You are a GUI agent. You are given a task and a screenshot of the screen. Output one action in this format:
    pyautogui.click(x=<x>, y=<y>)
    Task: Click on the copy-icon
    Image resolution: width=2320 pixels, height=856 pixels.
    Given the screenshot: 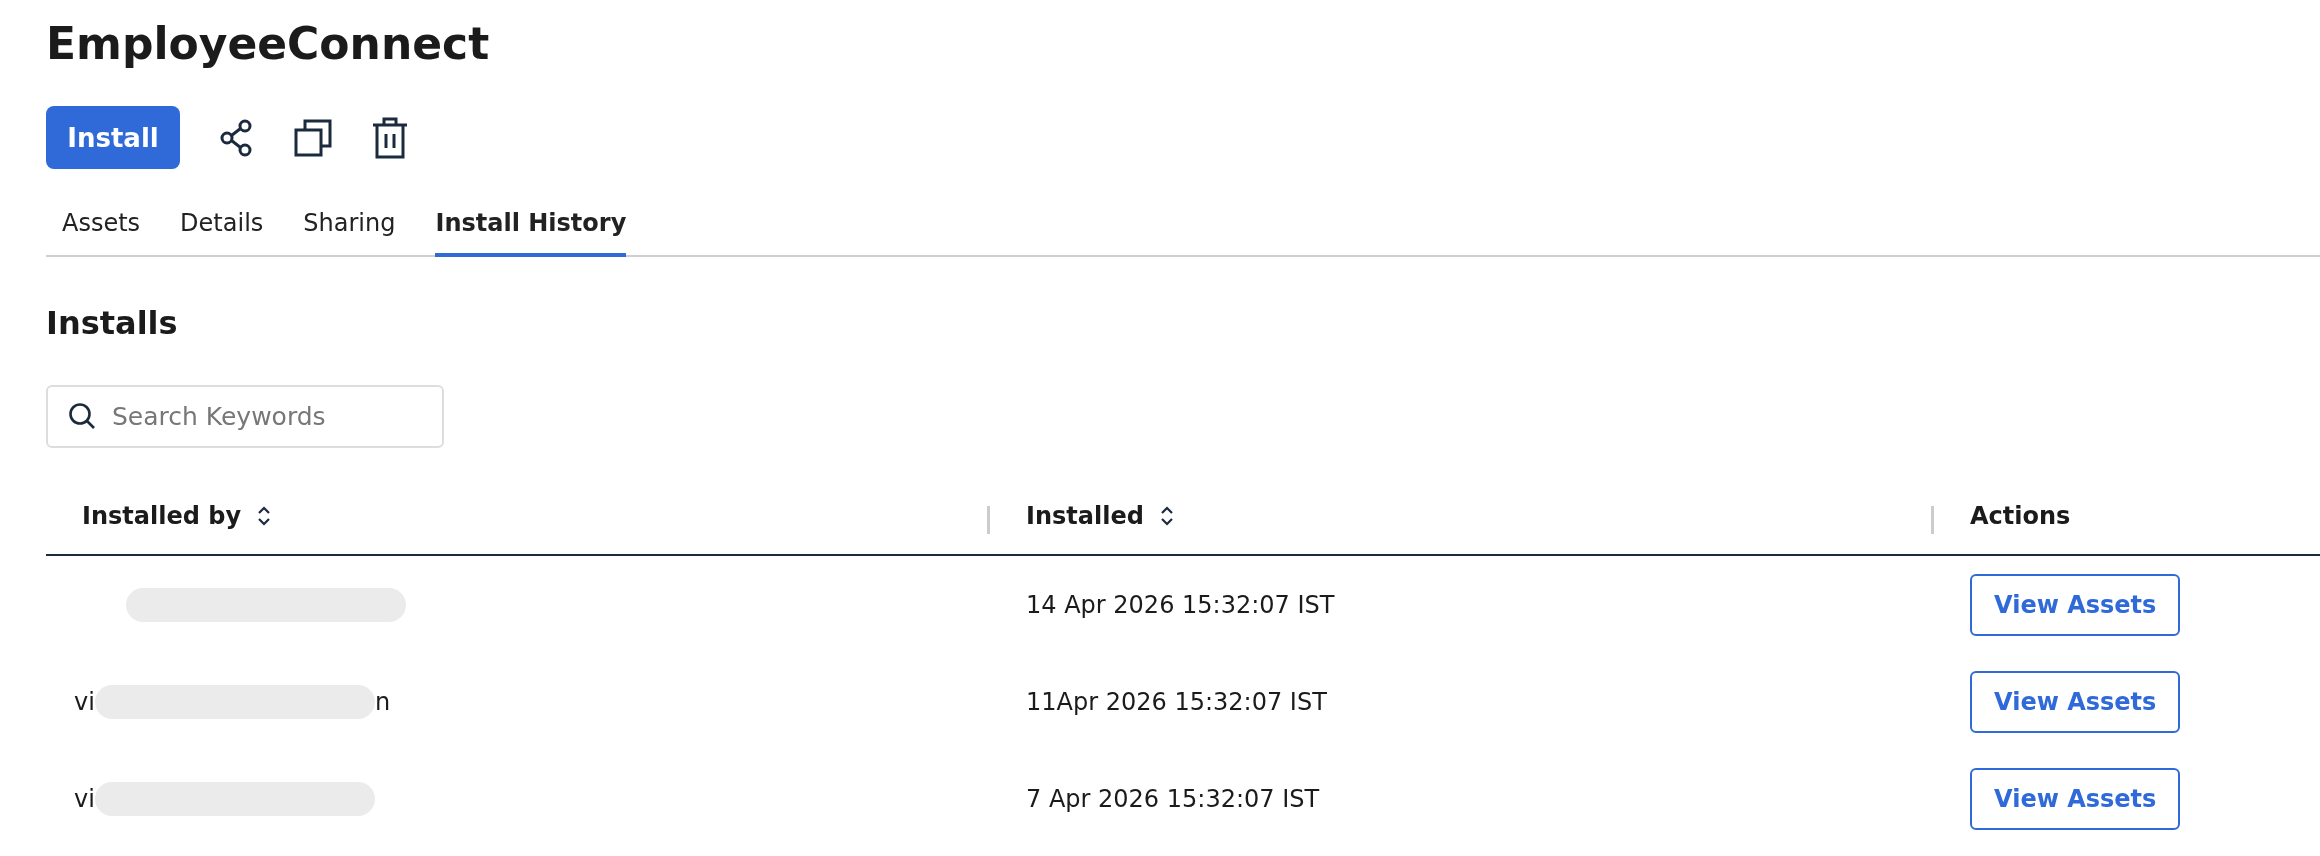 What is the action you would take?
    pyautogui.click(x=313, y=137)
    